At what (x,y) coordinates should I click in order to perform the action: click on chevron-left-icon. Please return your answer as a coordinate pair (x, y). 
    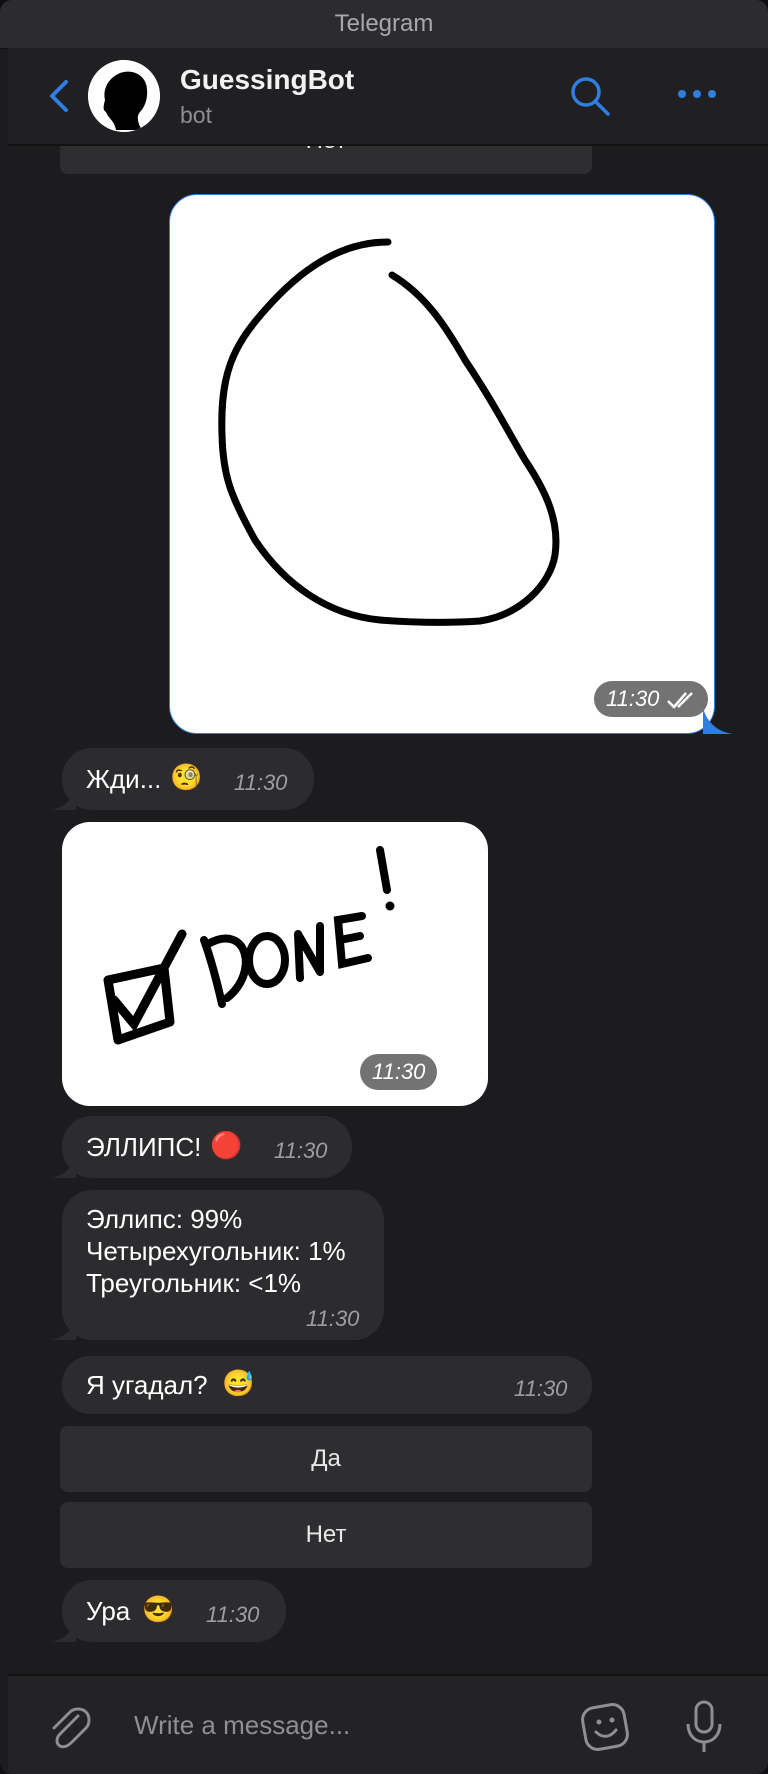
    Looking at the image, I should click on (59, 96).